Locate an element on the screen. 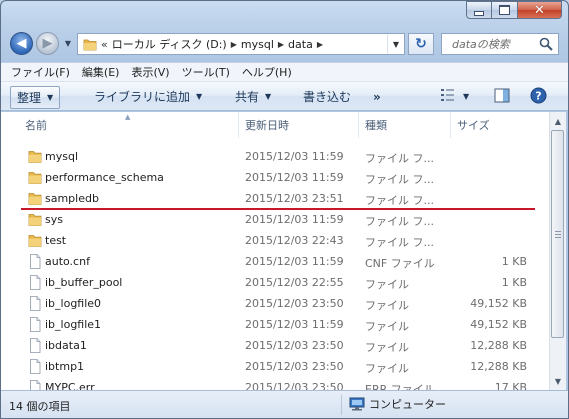  menu-edit: 編集(E) is located at coordinates (101, 72).